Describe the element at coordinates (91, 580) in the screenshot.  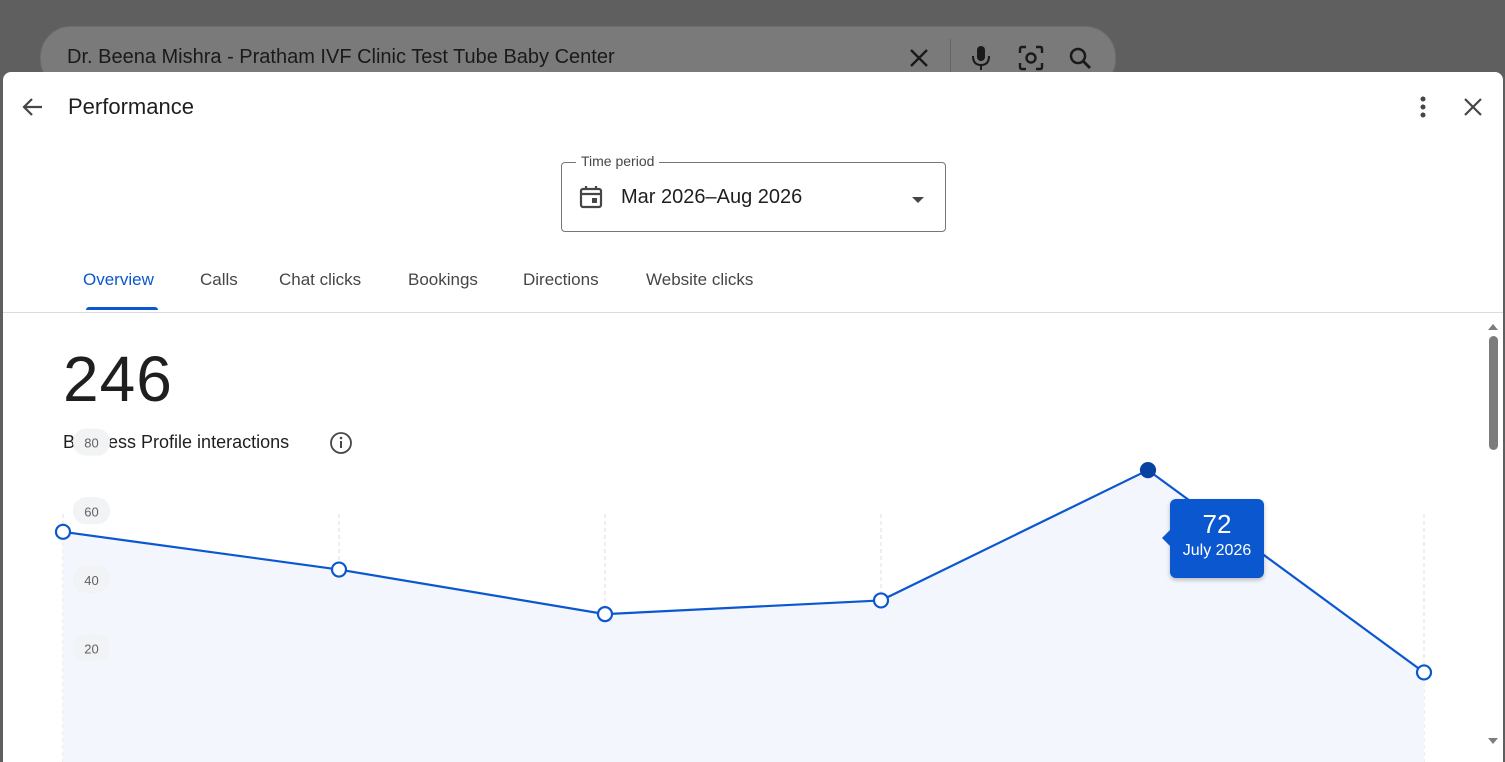
I see `y-tick-label: 40` at that location.